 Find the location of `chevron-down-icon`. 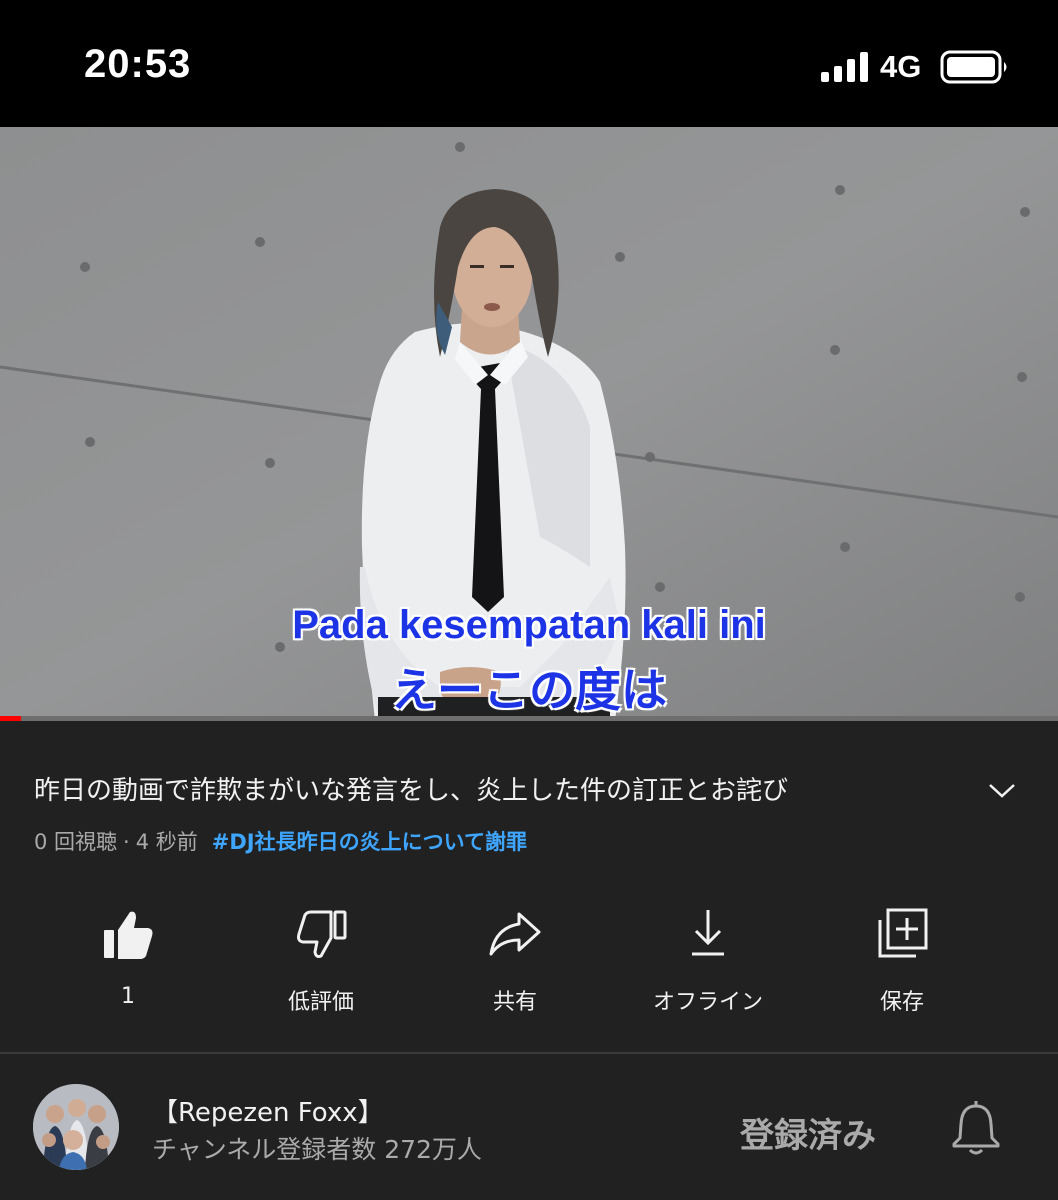

chevron-down-icon is located at coordinates (1002, 790).